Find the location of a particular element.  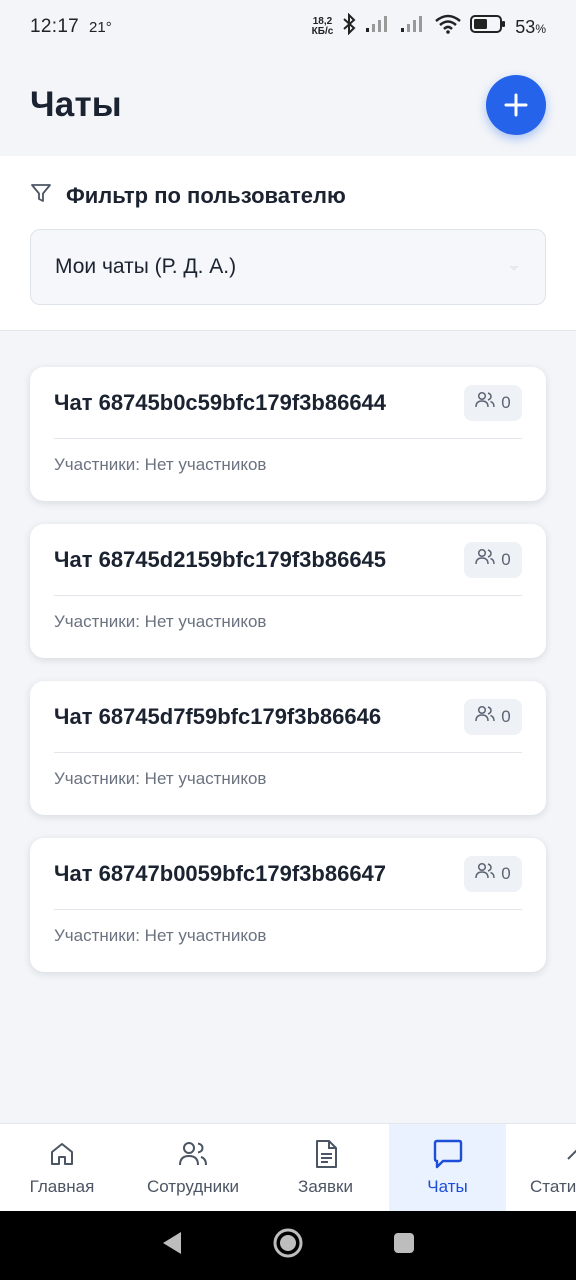

chat-card-header: Чат 68745d7f59bfc179f3b86646 0 is located at coordinates (288, 717).